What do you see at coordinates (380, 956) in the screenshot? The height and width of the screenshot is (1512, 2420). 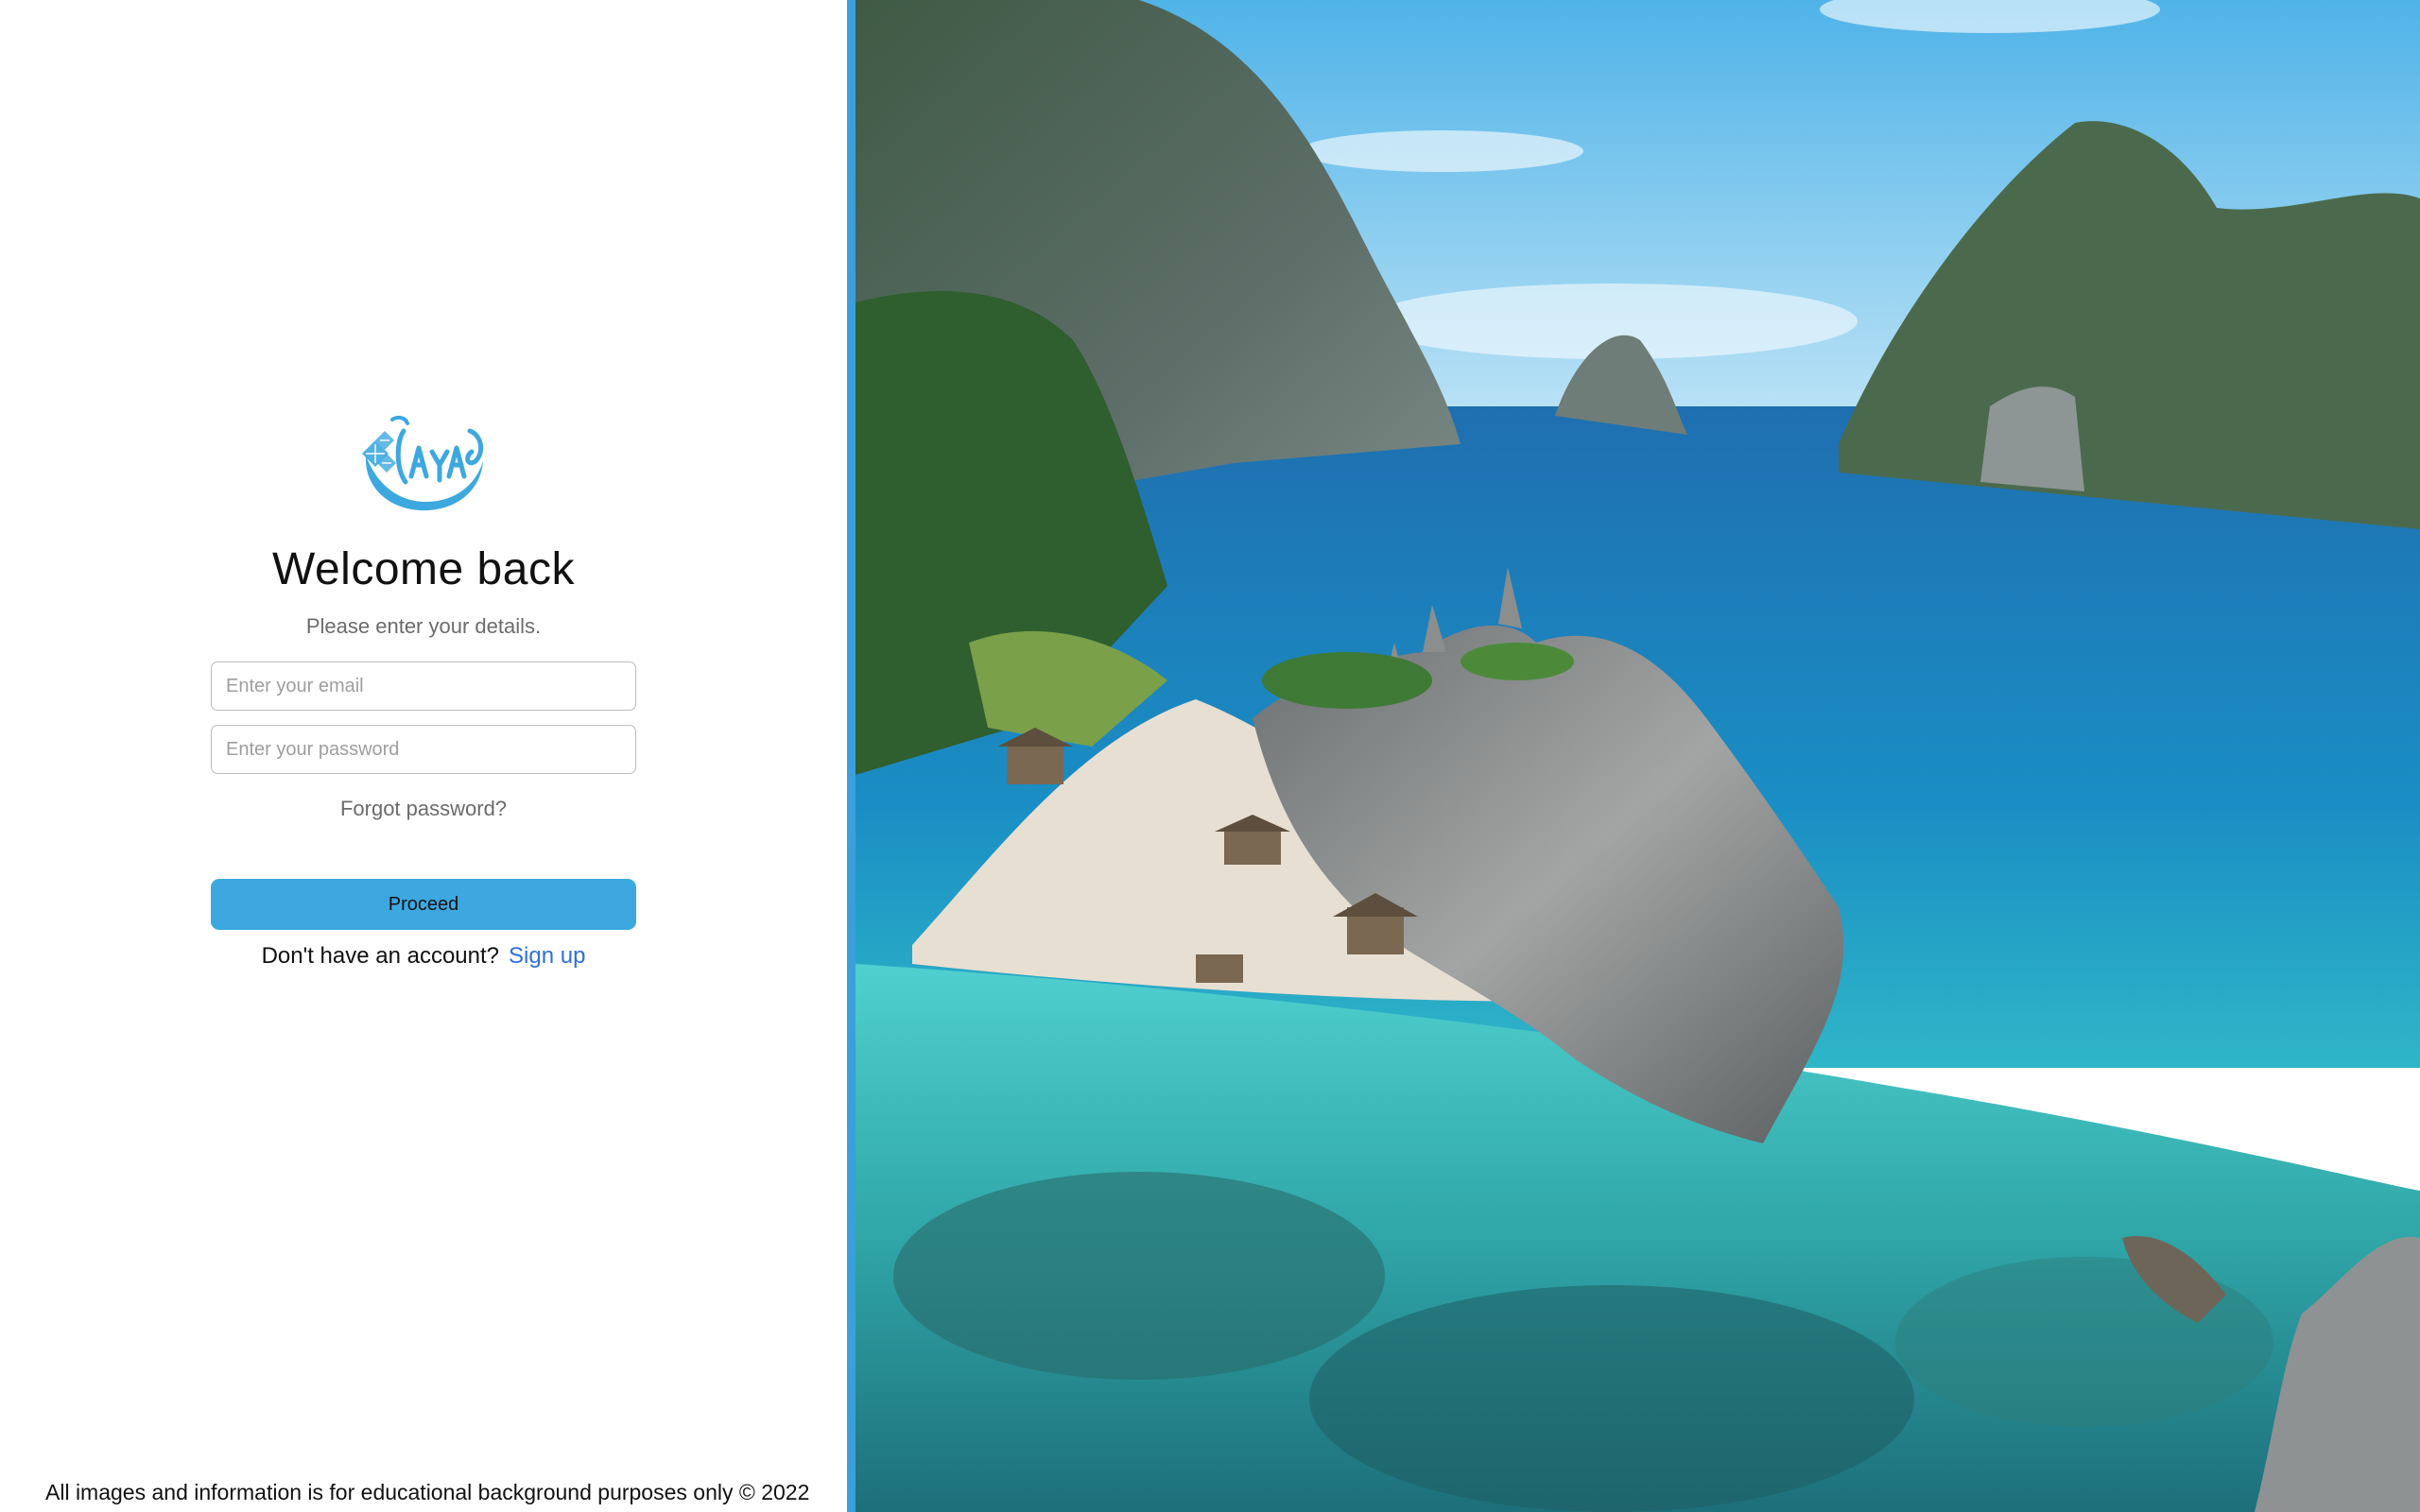 I see `no-account-text: Don't have an account?` at bounding box center [380, 956].